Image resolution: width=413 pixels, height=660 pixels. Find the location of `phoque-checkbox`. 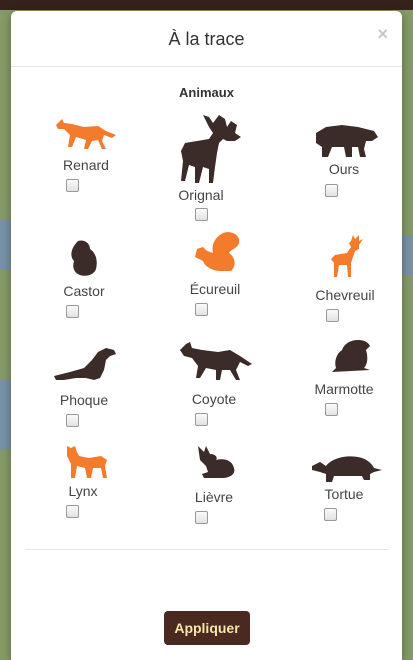

phoque-checkbox is located at coordinates (72, 420).